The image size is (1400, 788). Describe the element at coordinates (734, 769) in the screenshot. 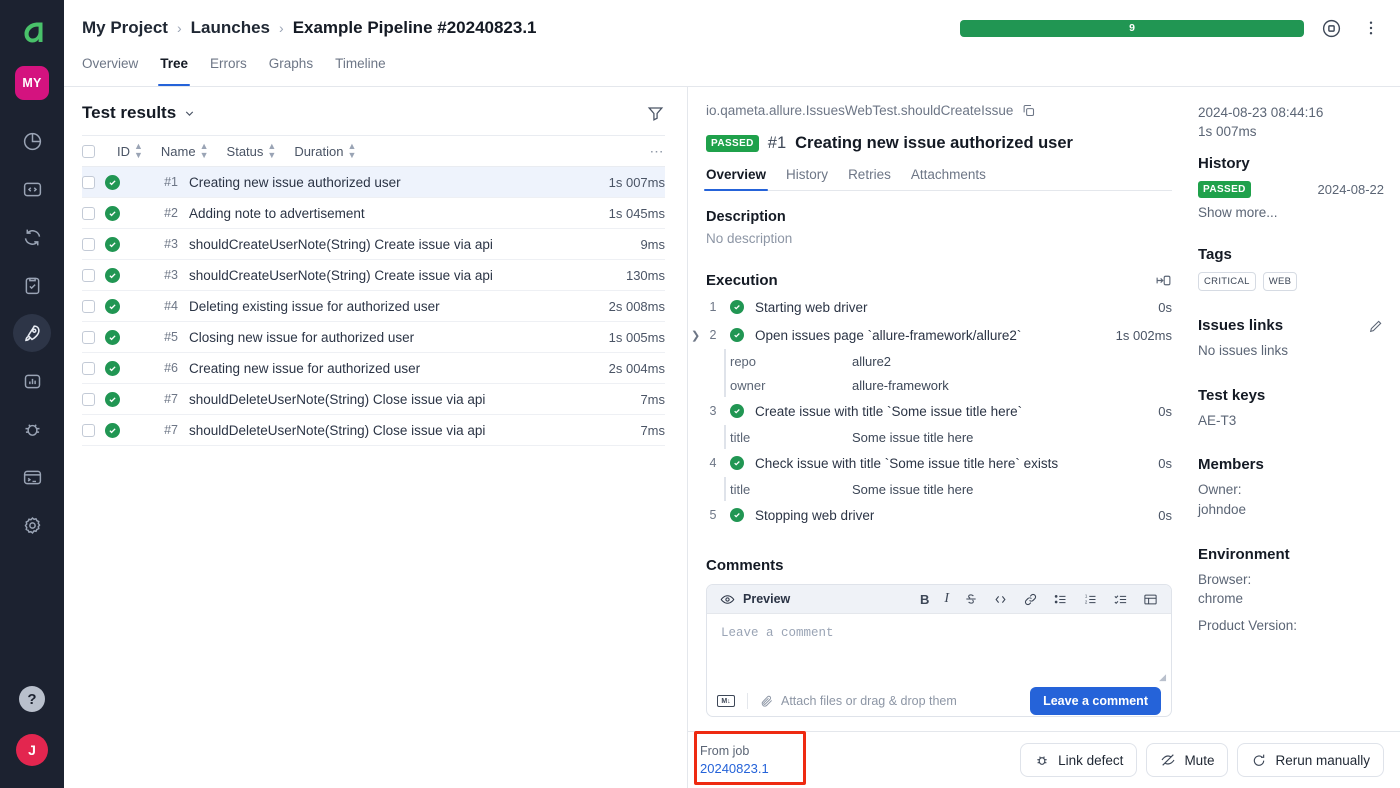

I see `from-job-link: 20240823.1` at that location.